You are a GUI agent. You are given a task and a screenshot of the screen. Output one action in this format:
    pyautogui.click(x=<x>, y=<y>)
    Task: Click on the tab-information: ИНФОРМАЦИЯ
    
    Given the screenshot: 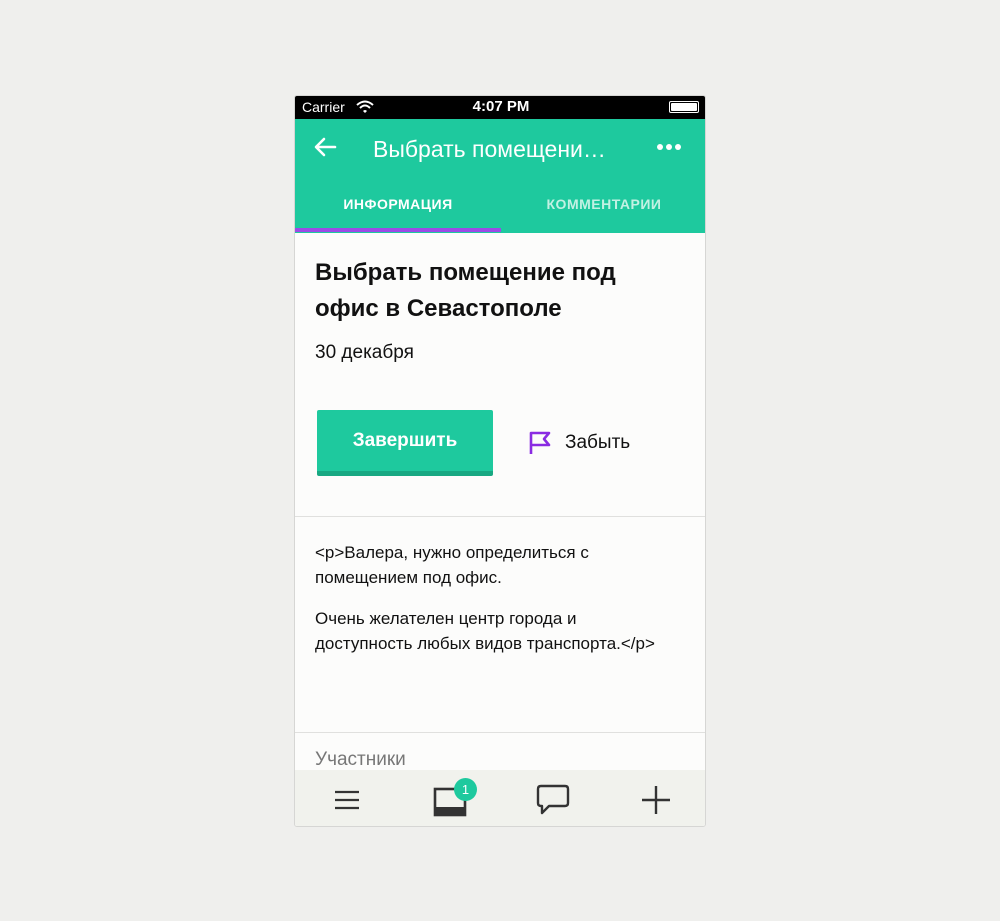 What is the action you would take?
    pyautogui.click(x=398, y=208)
    